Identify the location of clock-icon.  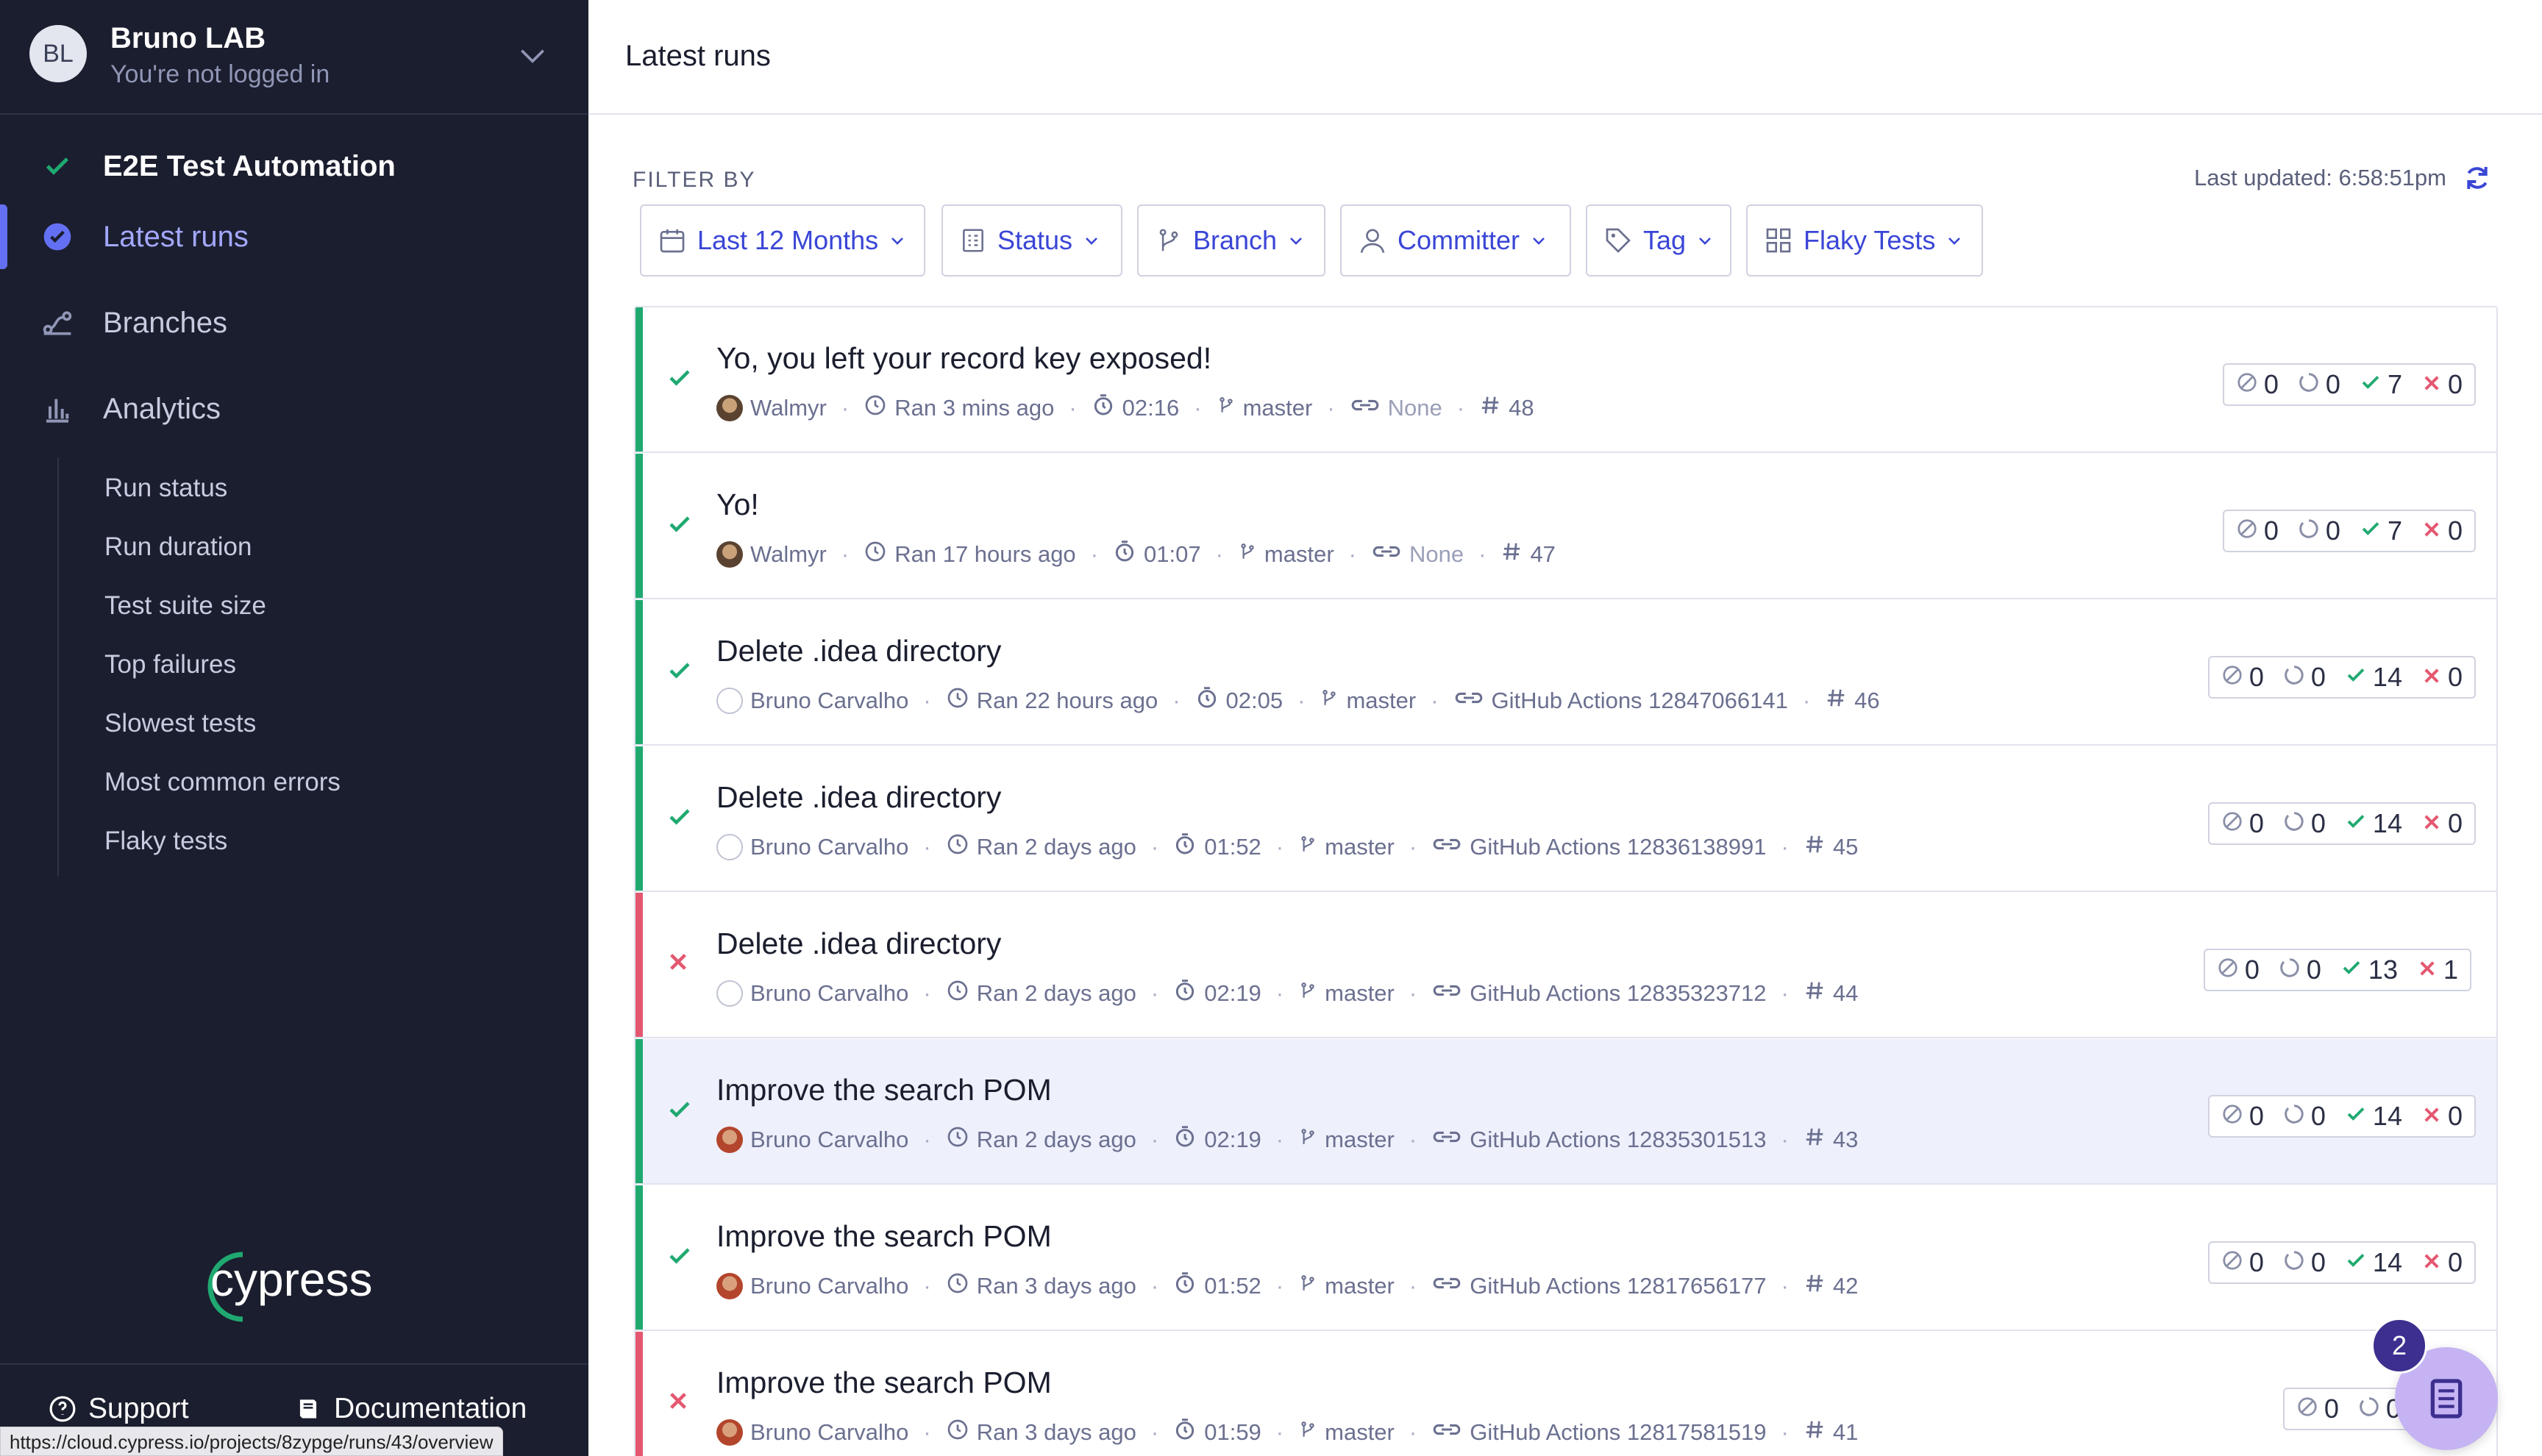
(875, 408).